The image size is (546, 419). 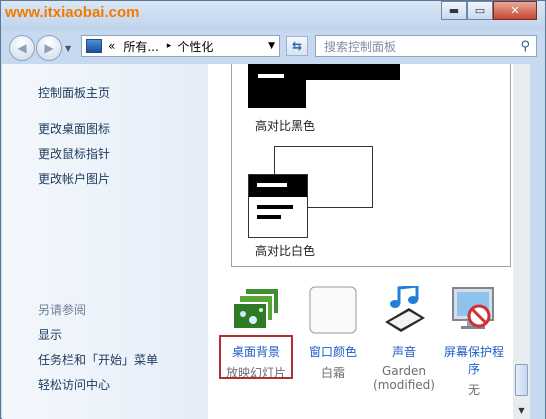 I want to click on close-button: ✕, so click(x=515, y=10).